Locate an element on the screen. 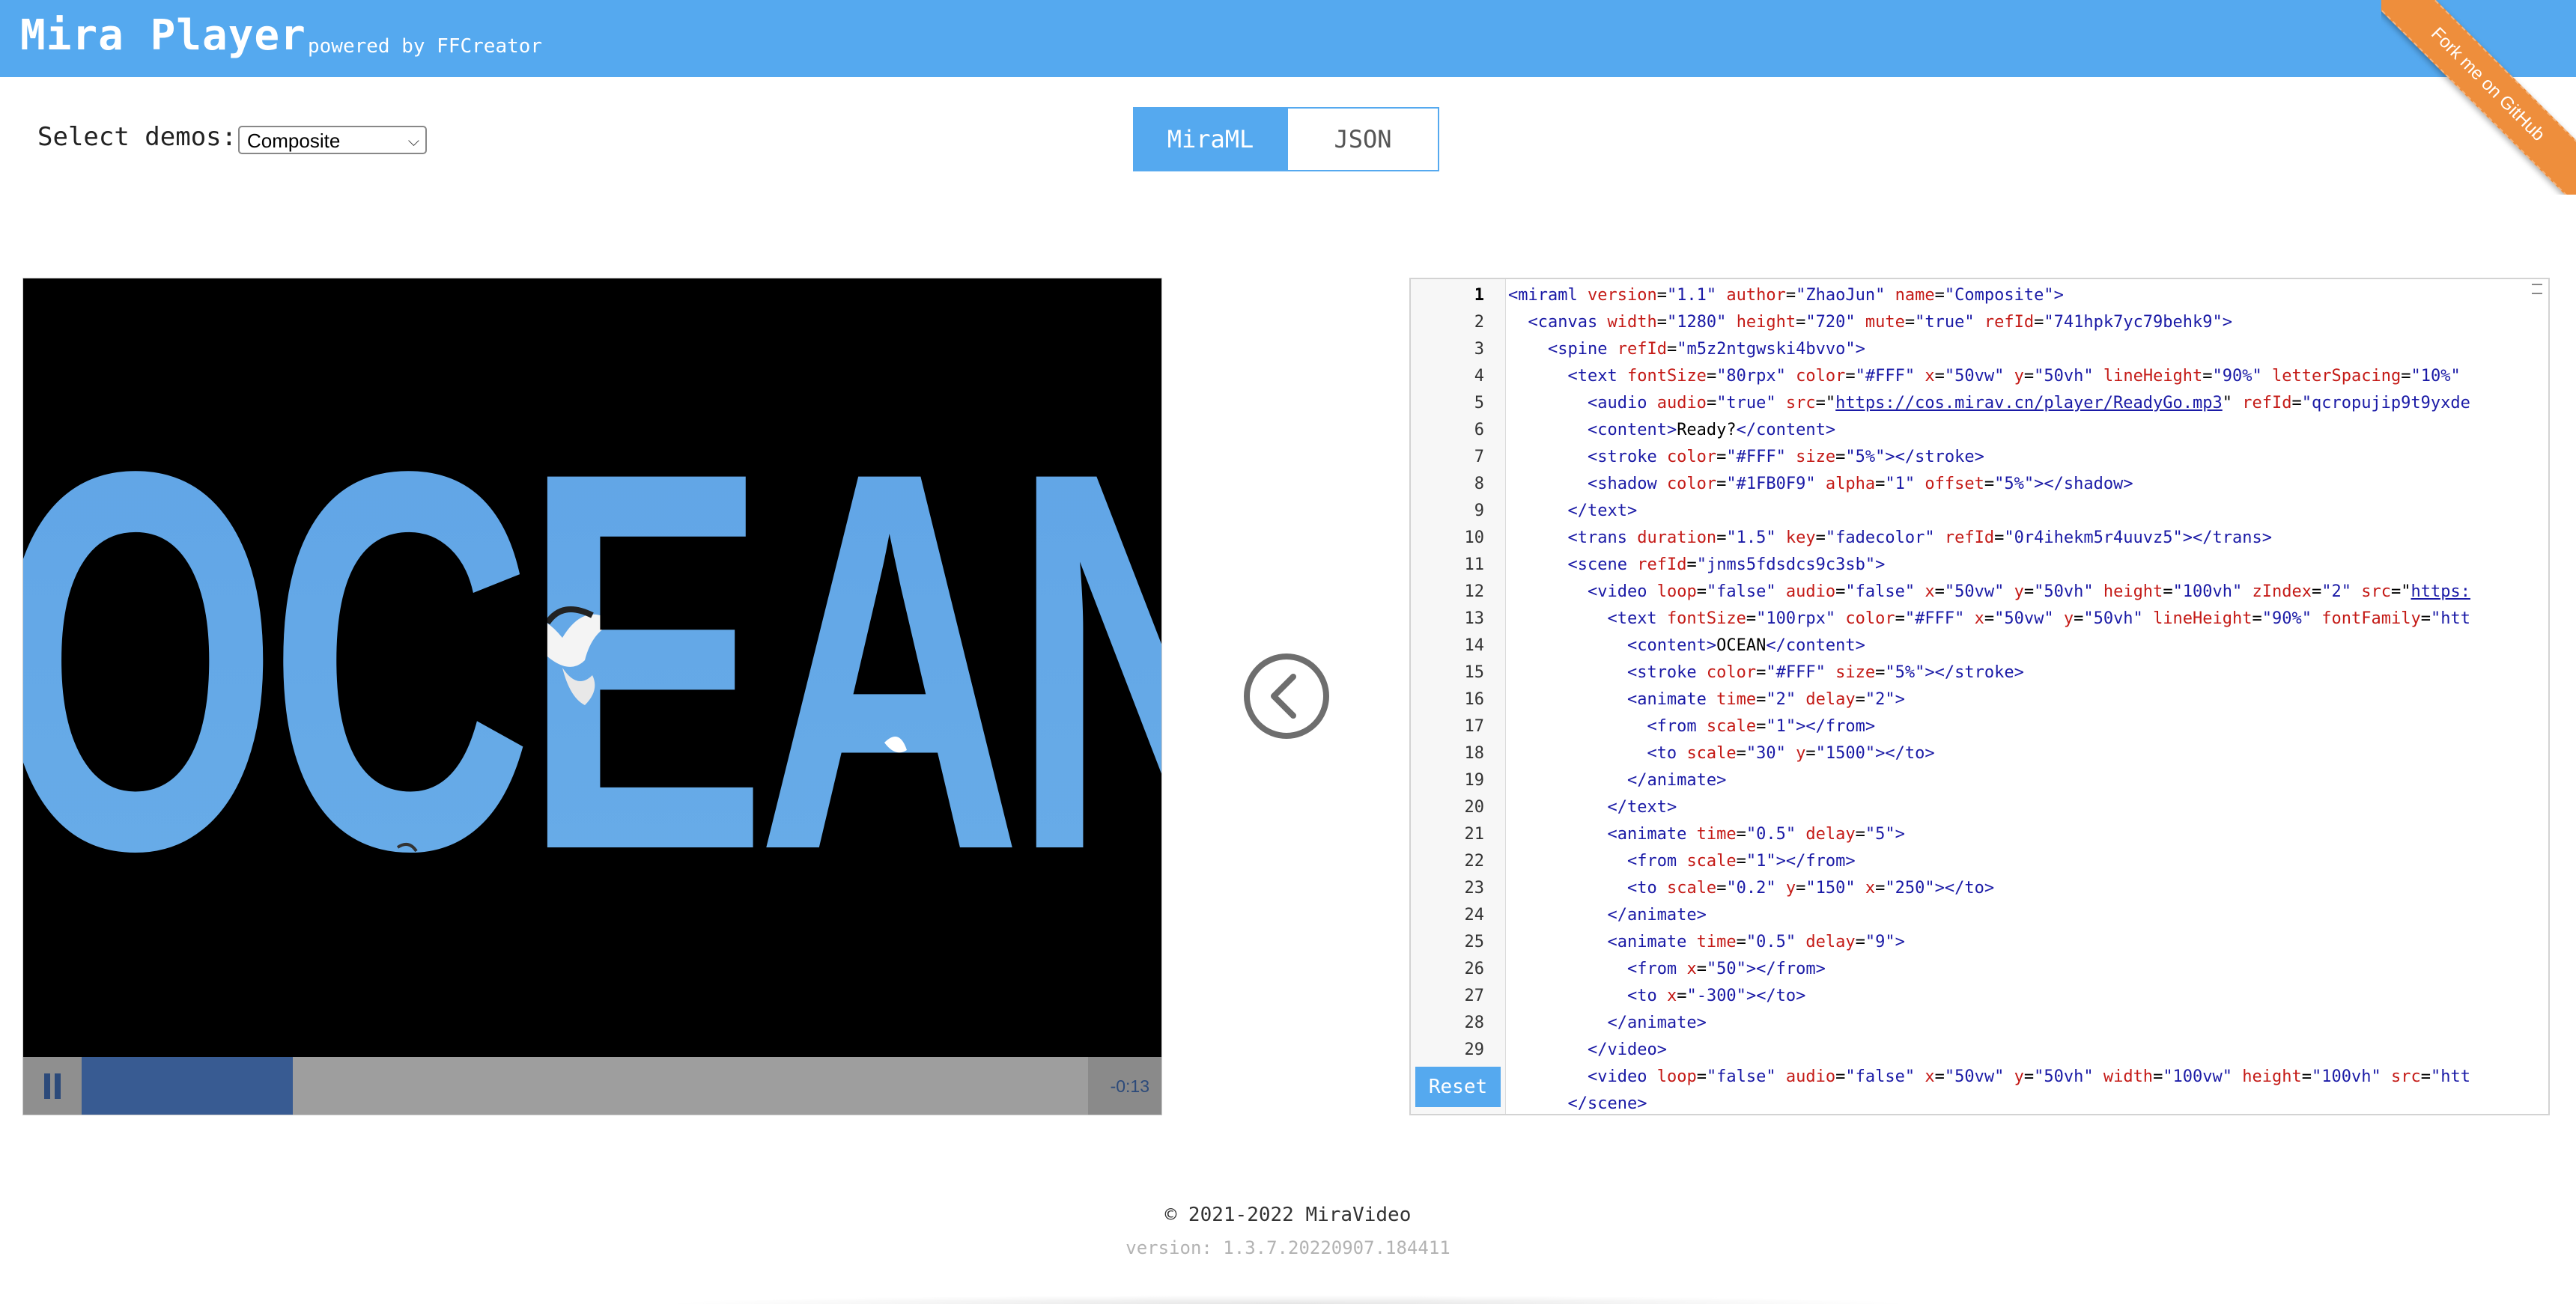 Image resolution: width=2576 pixels, height=1304 pixels. line-number: 22 is located at coordinates (1474, 861).